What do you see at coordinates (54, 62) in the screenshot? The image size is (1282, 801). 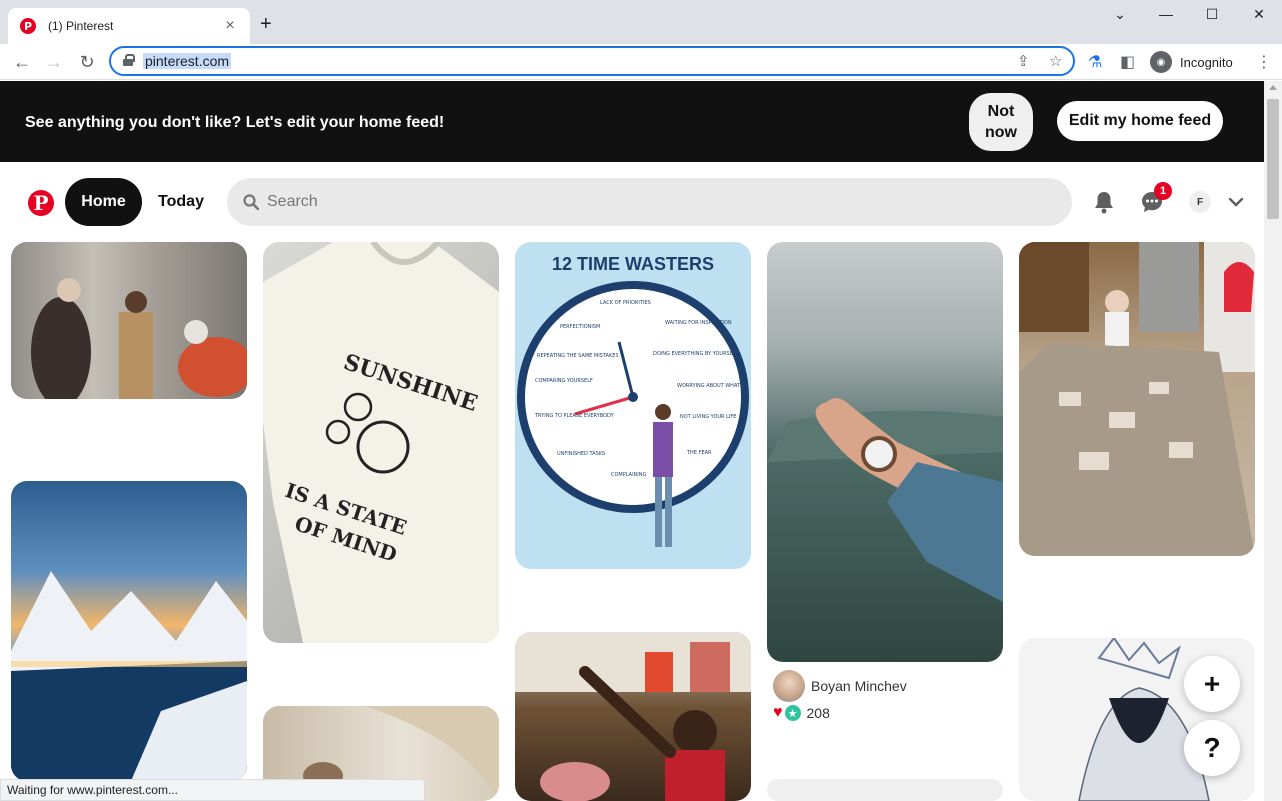 I see `forward-arrow-icon: →` at bounding box center [54, 62].